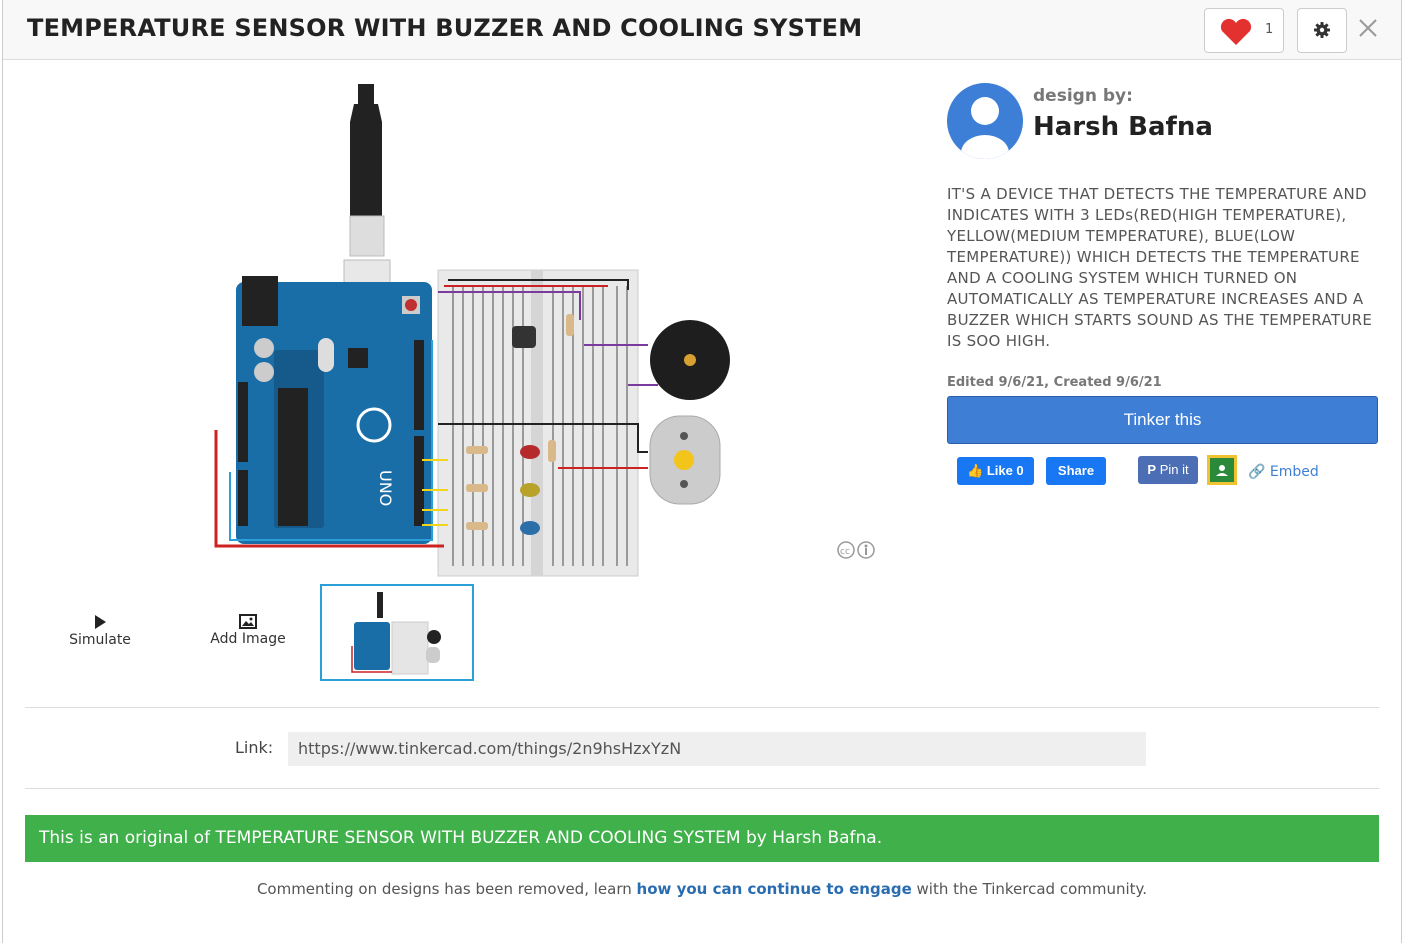  What do you see at coordinates (774, 889) in the screenshot?
I see `engage-link: how you can continue to engage` at bounding box center [774, 889].